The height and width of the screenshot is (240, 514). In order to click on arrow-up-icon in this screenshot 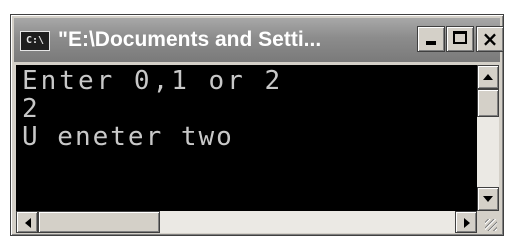, I will do `click(488, 77)`.